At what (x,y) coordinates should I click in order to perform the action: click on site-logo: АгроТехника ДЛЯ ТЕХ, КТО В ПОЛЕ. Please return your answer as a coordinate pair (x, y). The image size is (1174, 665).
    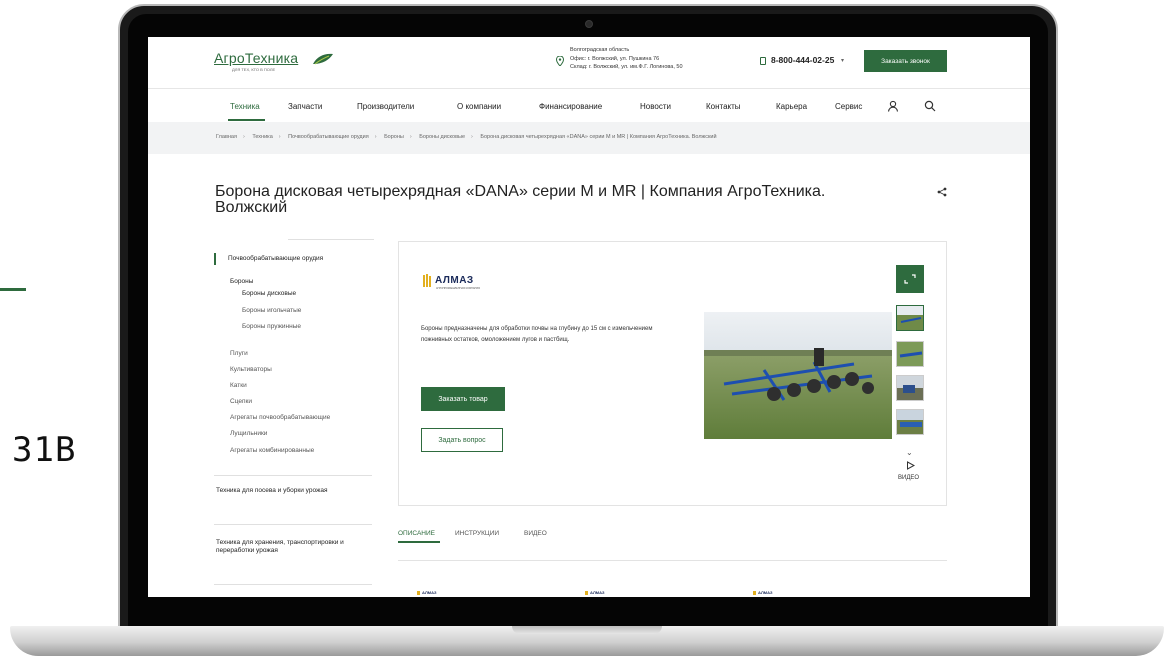
    Looking at the image, I should click on (273, 61).